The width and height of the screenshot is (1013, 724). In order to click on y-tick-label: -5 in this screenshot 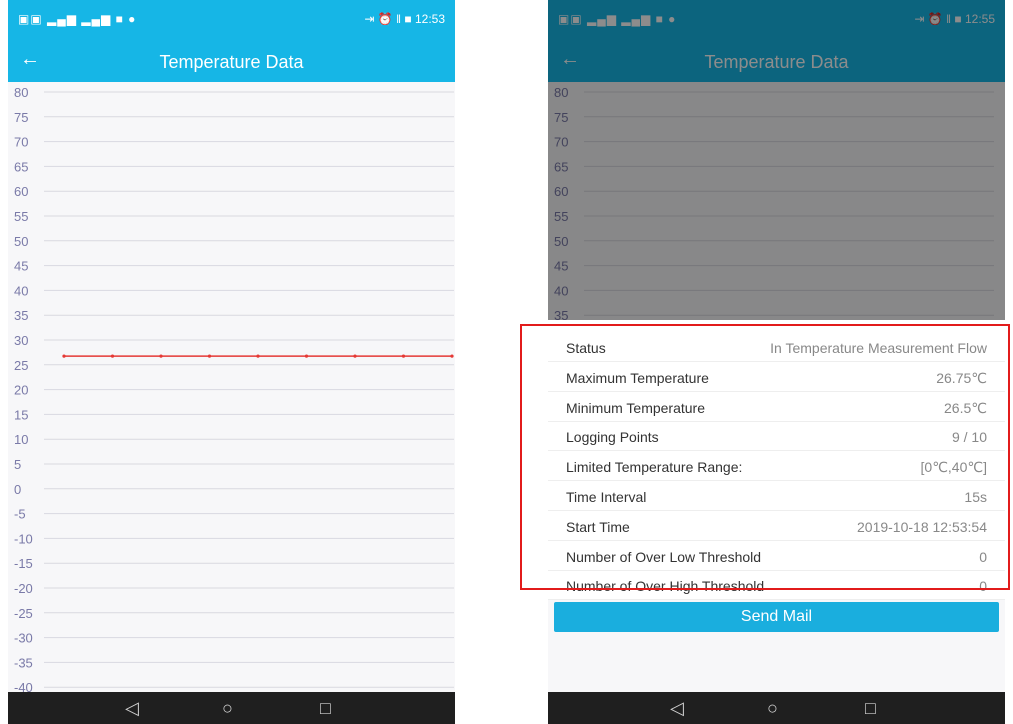, I will do `click(20, 514)`.